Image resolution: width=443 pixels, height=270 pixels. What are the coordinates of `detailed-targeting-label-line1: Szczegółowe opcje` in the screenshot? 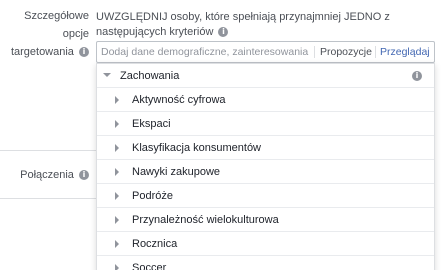 It's located at (56, 25).